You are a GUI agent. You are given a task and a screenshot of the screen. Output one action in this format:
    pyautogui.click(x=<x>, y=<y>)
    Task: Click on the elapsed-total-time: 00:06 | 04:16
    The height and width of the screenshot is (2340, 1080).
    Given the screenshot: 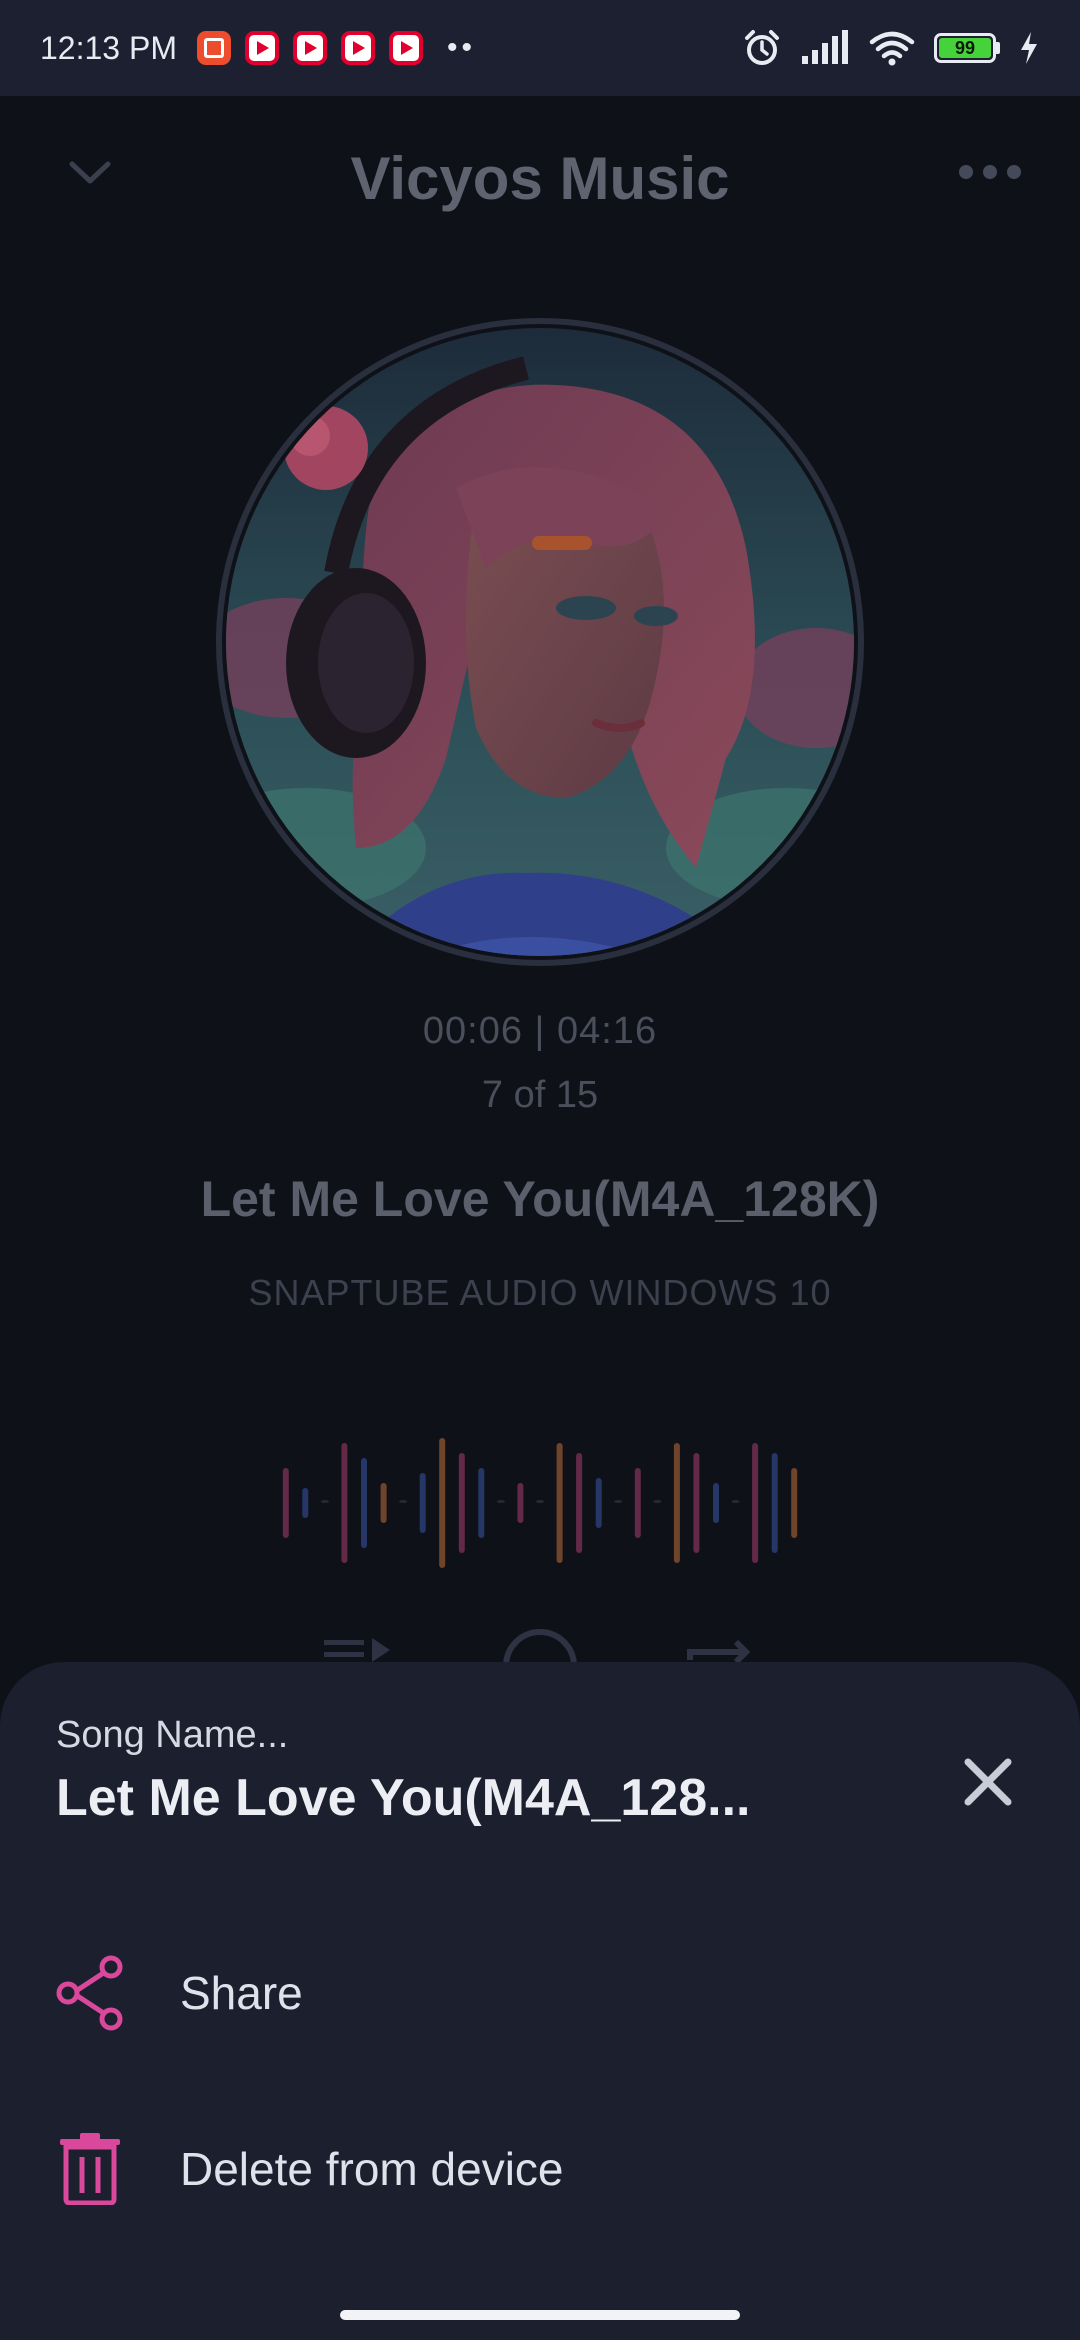 What is the action you would take?
    pyautogui.click(x=540, y=1031)
    